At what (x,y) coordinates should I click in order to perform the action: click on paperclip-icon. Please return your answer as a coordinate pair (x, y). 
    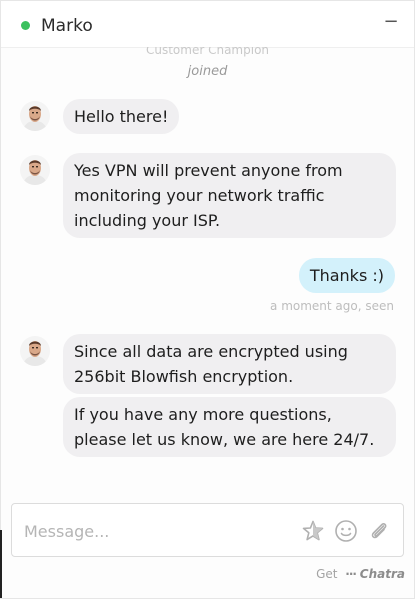
    Looking at the image, I should click on (379, 531).